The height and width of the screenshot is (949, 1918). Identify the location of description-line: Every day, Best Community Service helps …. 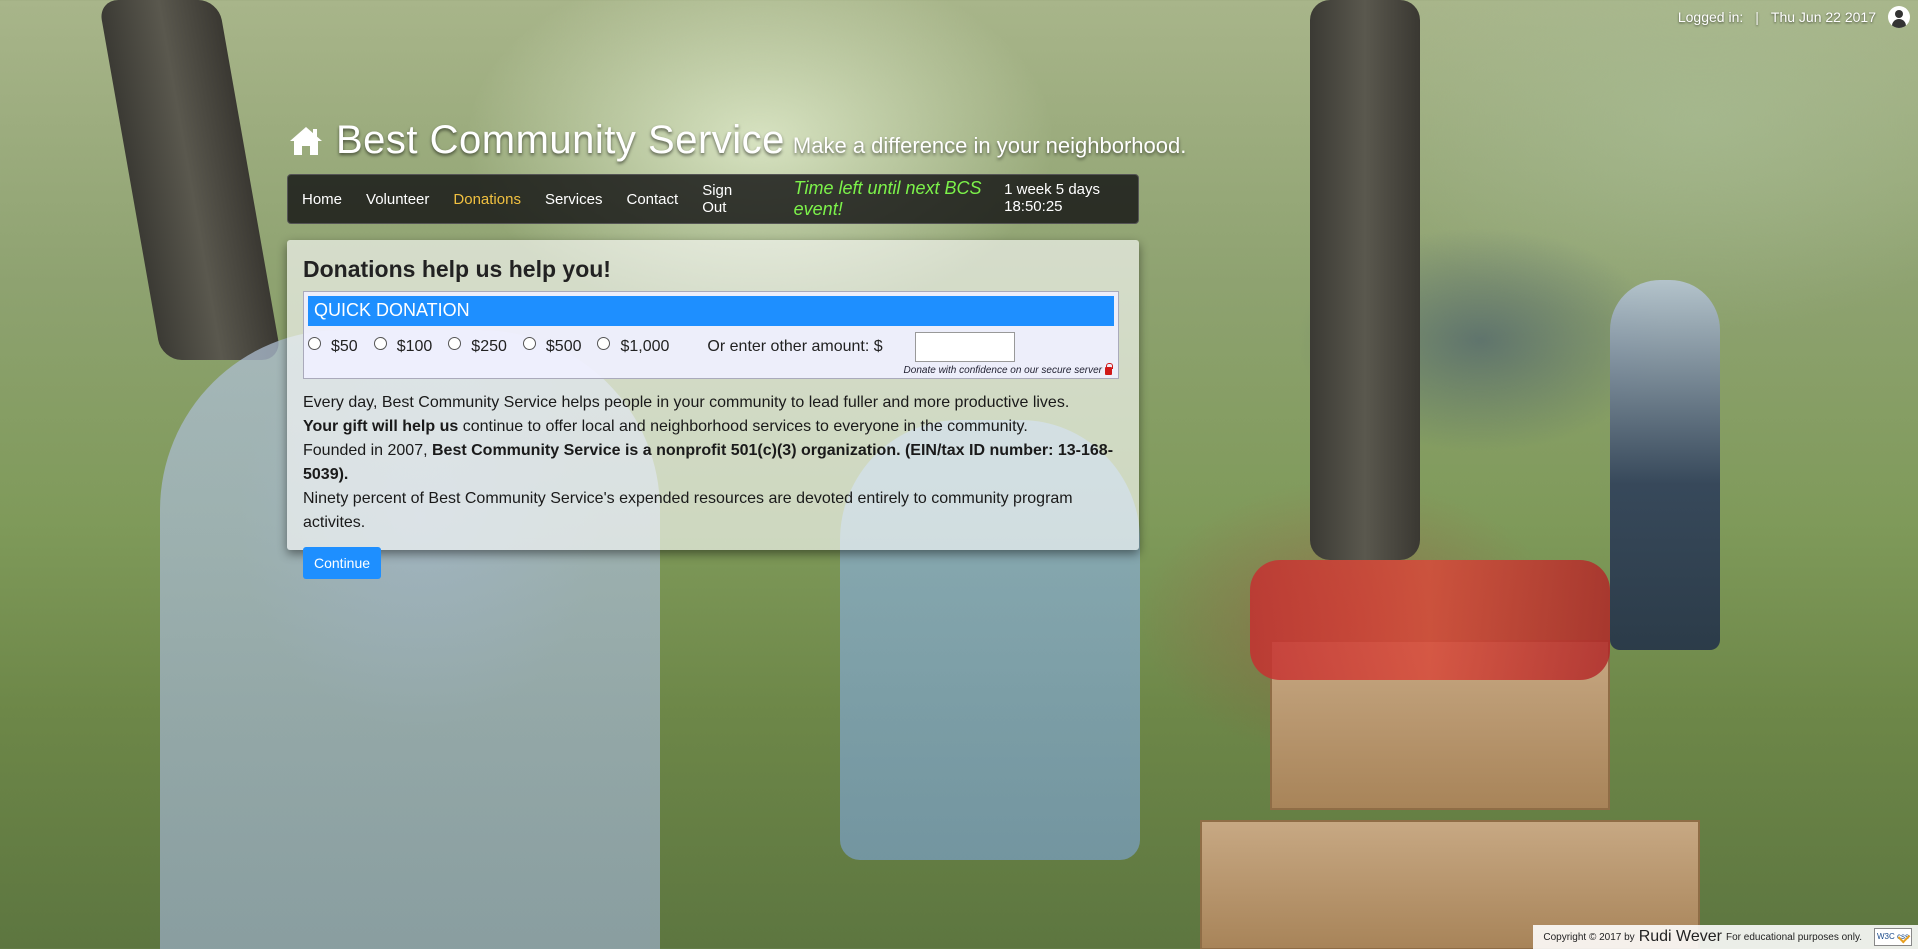
(686, 402).